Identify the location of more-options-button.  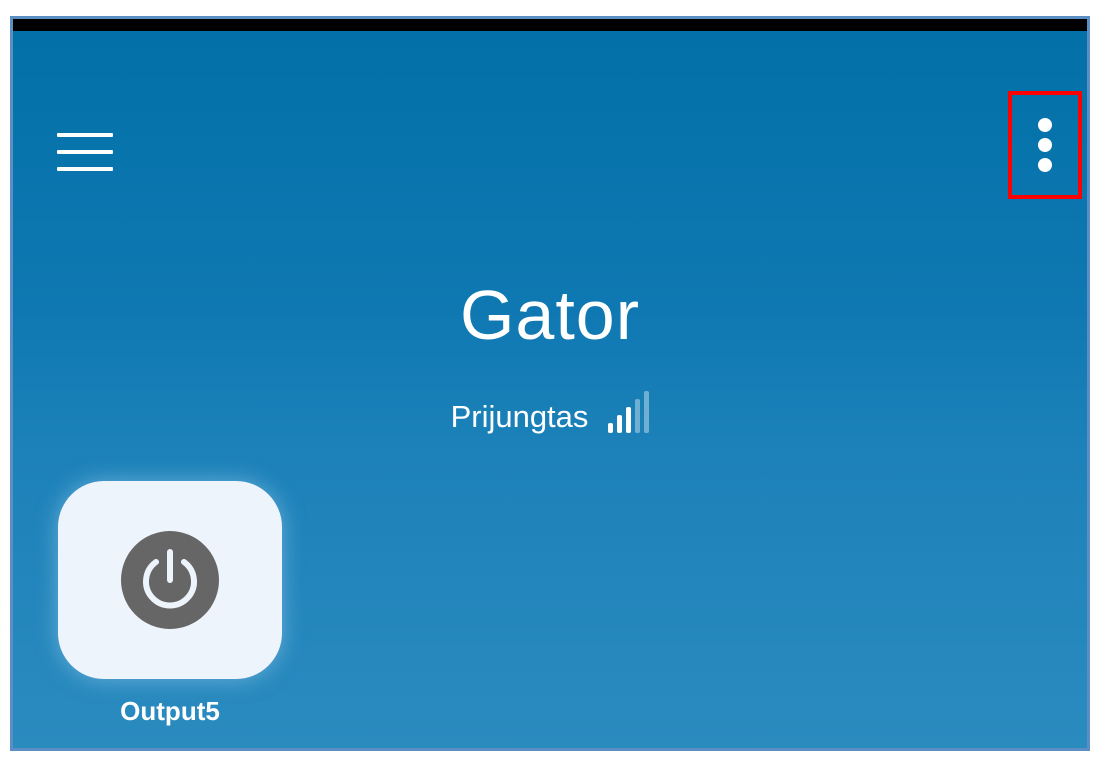
(1045, 145).